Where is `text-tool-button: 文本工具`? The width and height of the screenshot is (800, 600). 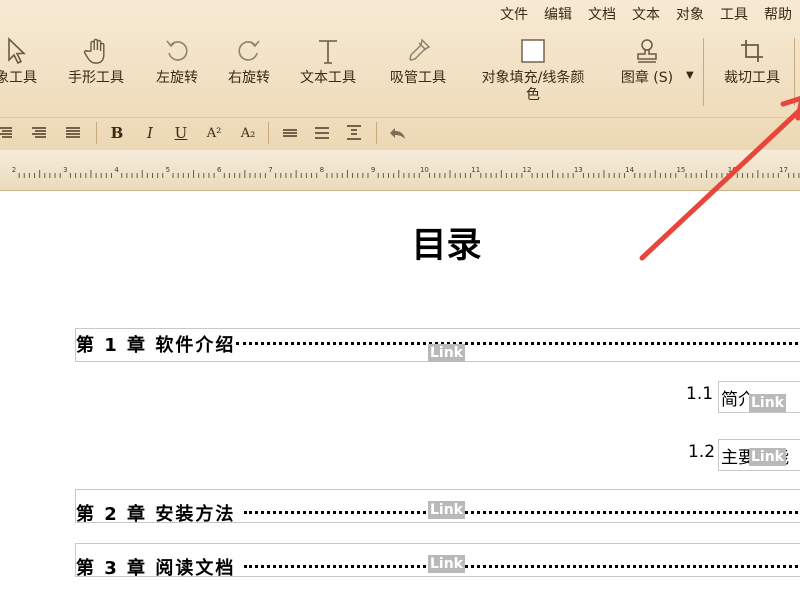
text-tool-button: 文本工具 is located at coordinates (328, 73).